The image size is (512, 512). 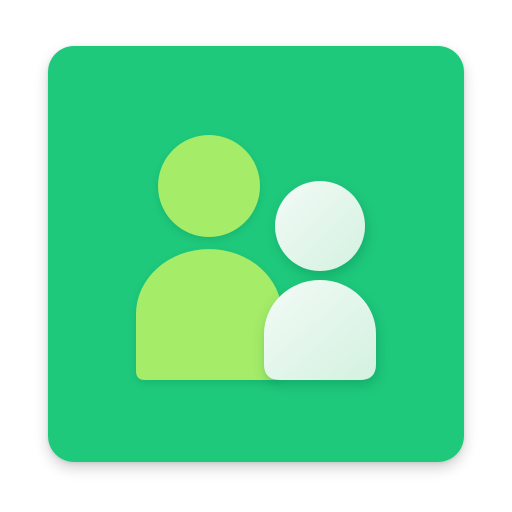 What do you see at coordinates (320, 226) in the screenshot?
I see `secondary-person-head` at bounding box center [320, 226].